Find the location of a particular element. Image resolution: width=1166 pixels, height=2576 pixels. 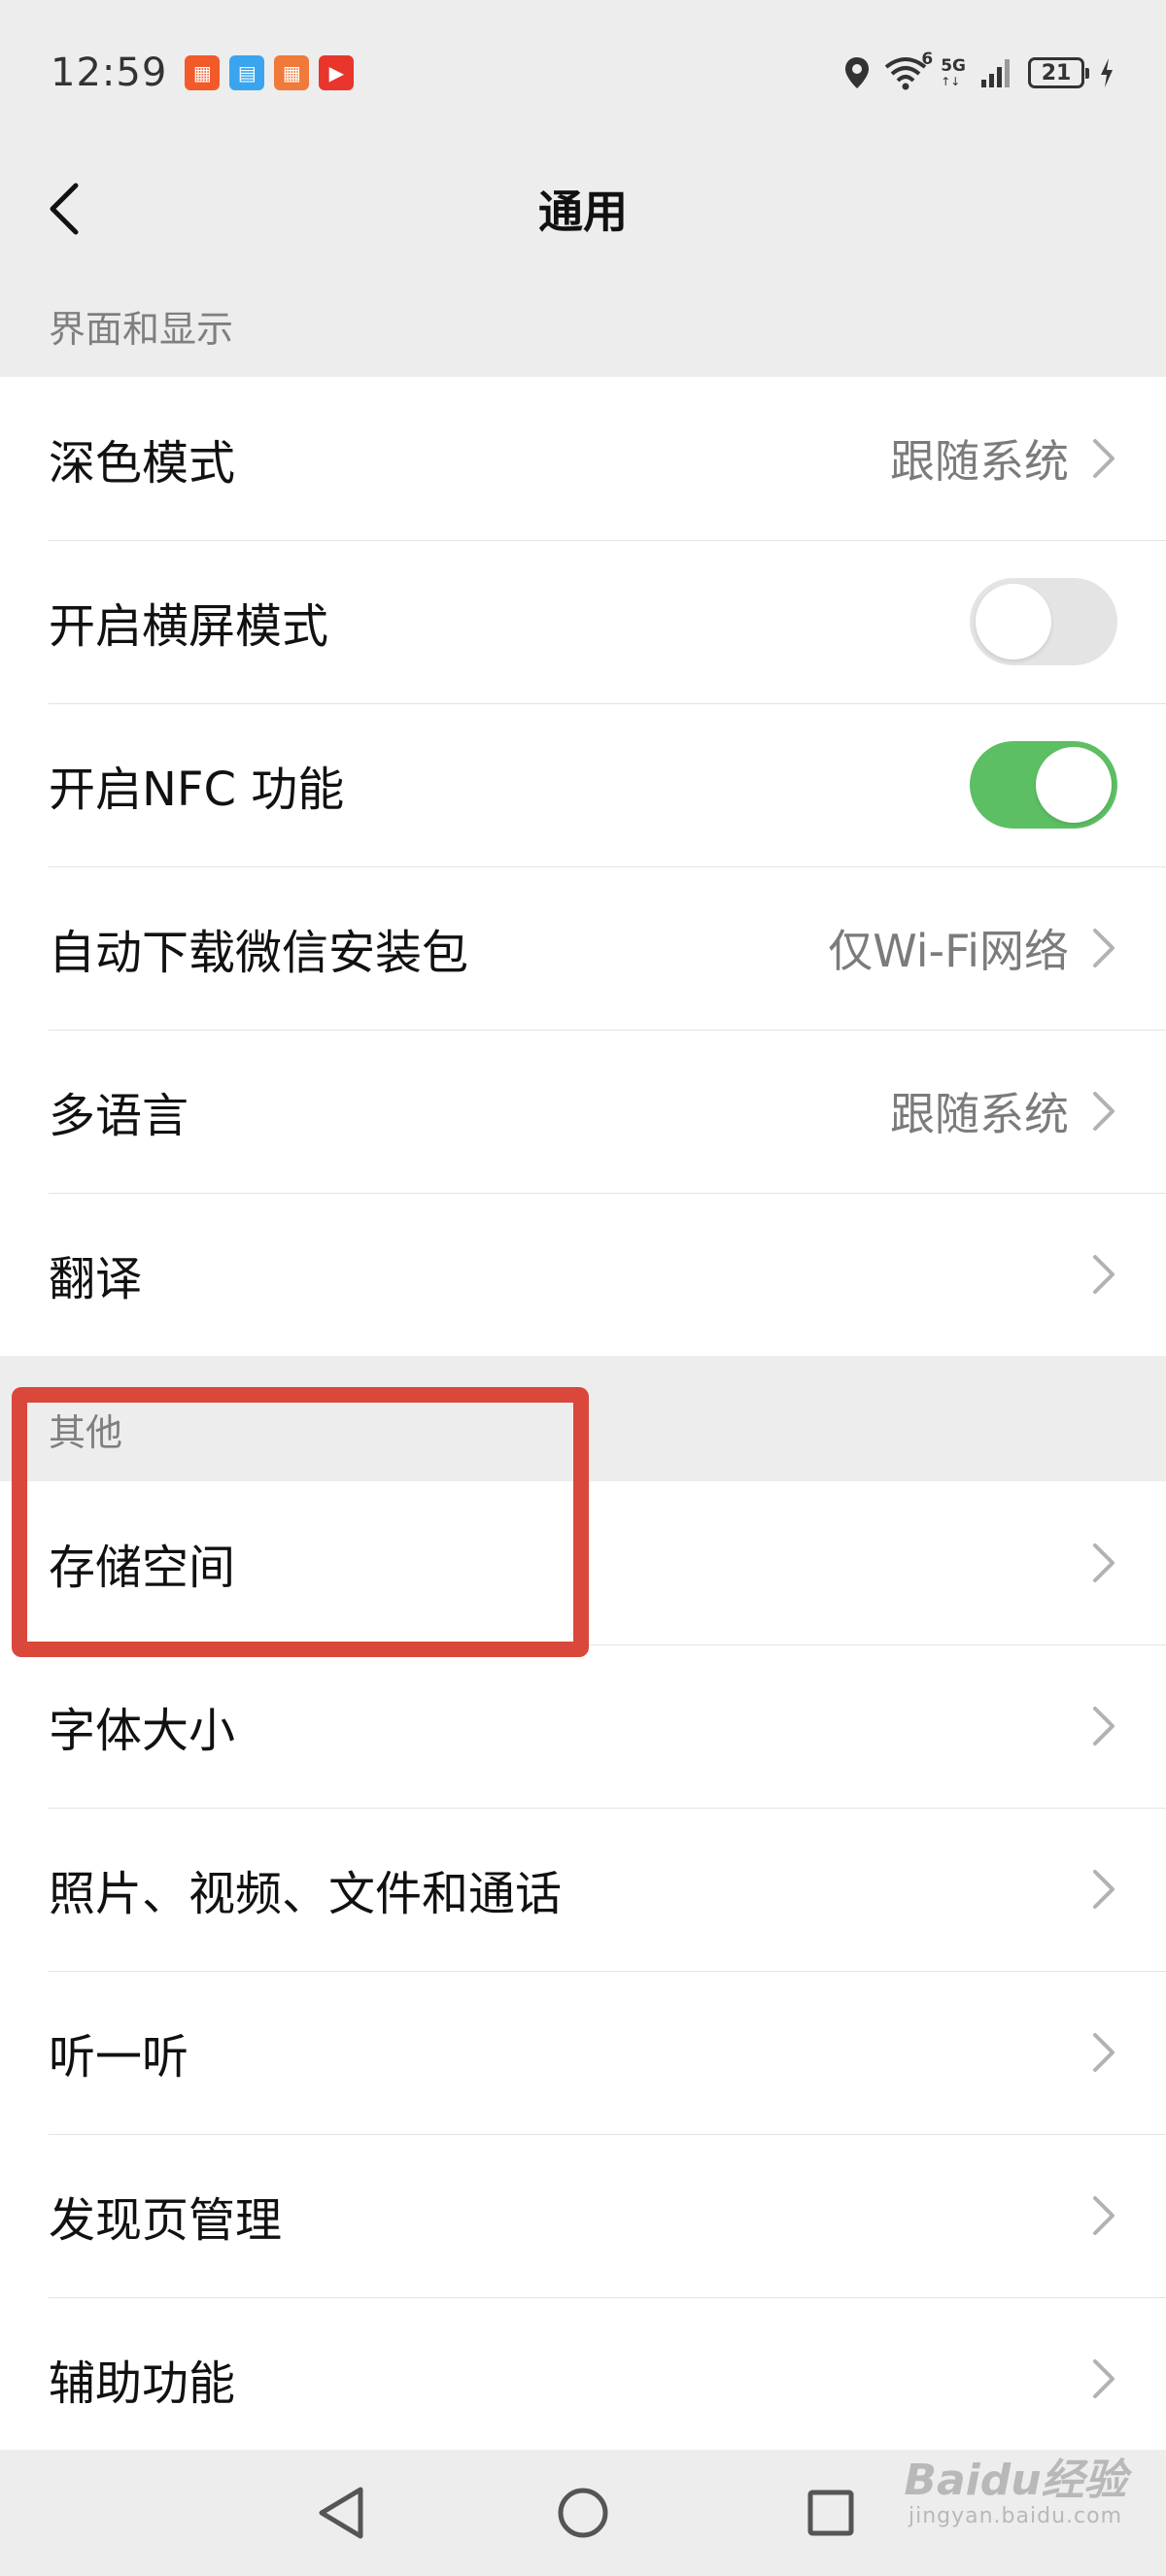

row-label: 自动下载微信安装包 is located at coordinates (259, 953).